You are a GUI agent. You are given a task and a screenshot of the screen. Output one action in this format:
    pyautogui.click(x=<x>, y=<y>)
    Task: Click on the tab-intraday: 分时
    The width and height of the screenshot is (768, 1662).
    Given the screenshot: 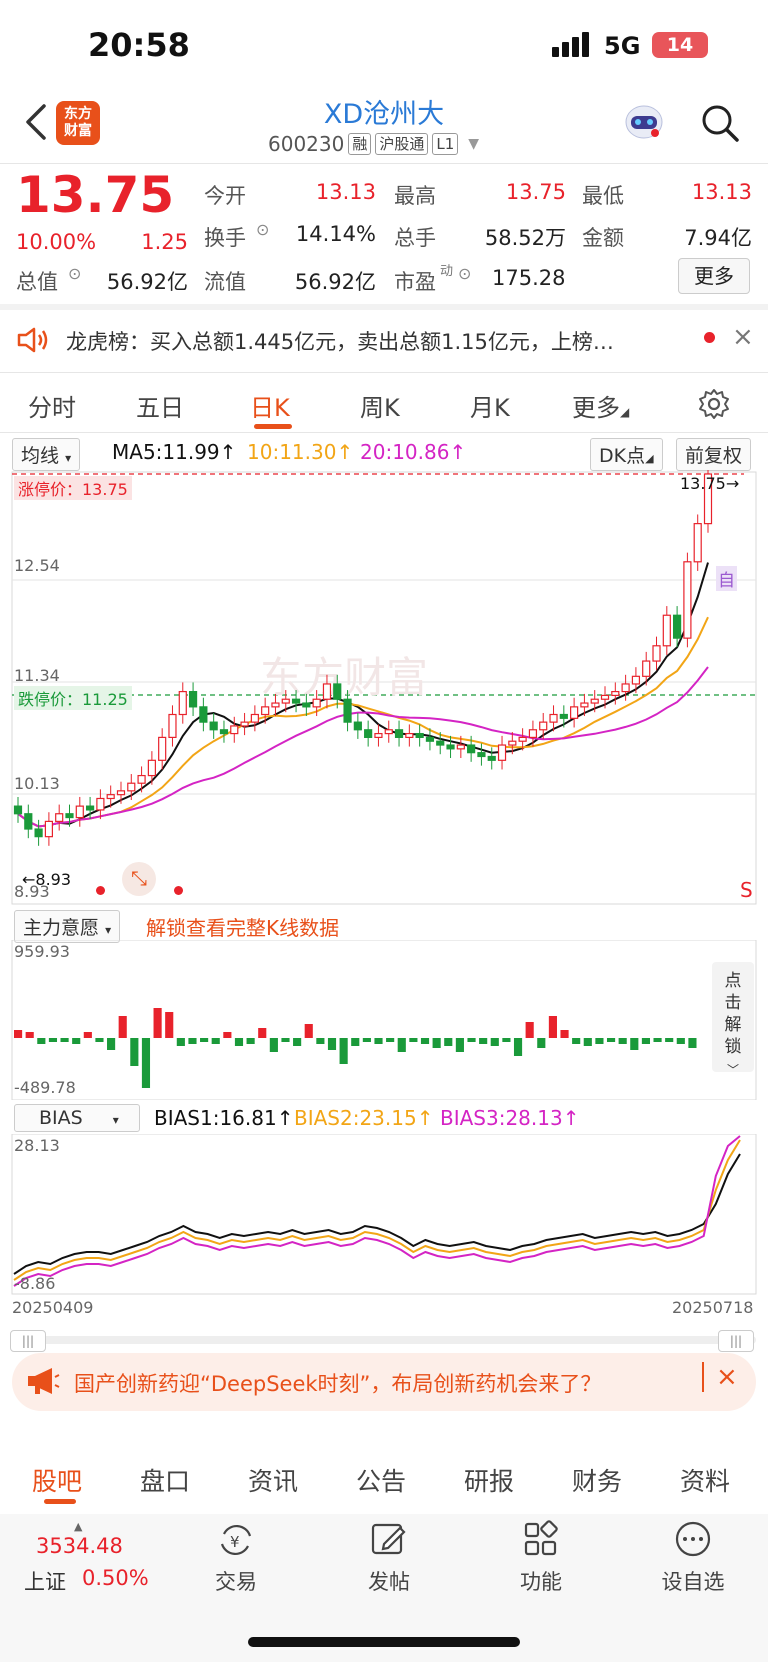 What is the action you would take?
    pyautogui.click(x=52, y=405)
    